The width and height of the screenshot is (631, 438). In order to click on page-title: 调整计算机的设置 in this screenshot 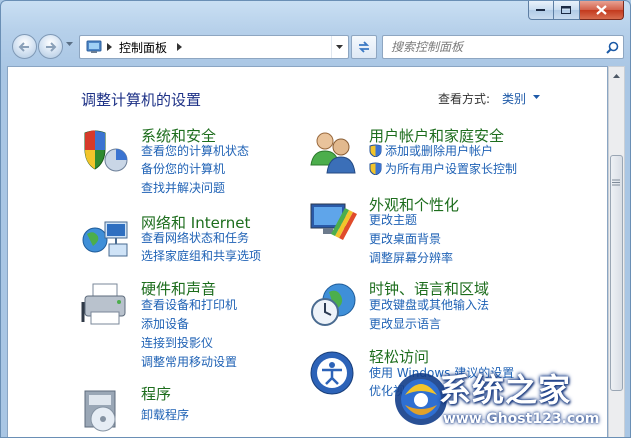, I will do `click(141, 100)`.